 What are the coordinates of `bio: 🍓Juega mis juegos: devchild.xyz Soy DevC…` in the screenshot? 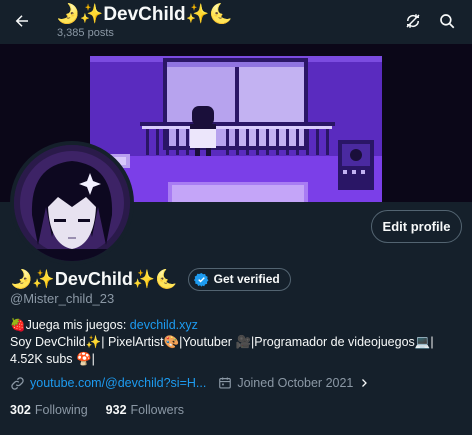 It's located at (237, 342).